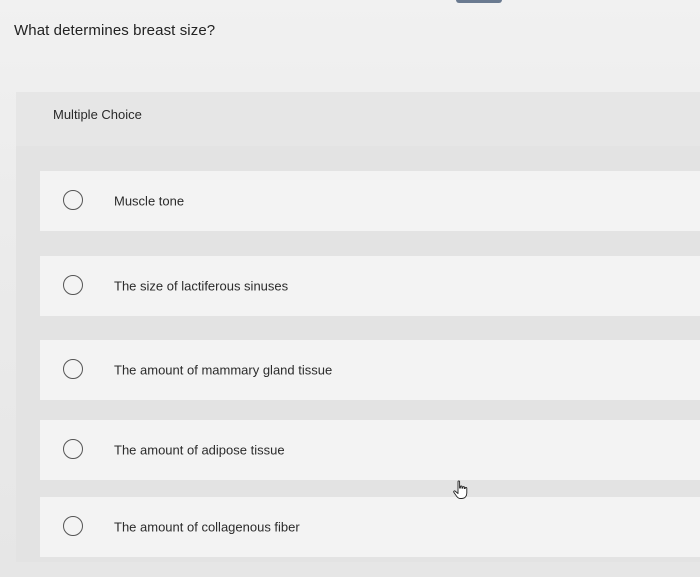 The height and width of the screenshot is (577, 700). What do you see at coordinates (115, 30) in the screenshot?
I see `question-text: What determines breast size?` at bounding box center [115, 30].